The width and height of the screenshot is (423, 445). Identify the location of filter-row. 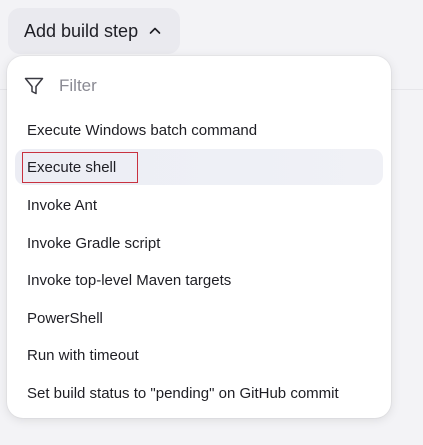
(199, 86).